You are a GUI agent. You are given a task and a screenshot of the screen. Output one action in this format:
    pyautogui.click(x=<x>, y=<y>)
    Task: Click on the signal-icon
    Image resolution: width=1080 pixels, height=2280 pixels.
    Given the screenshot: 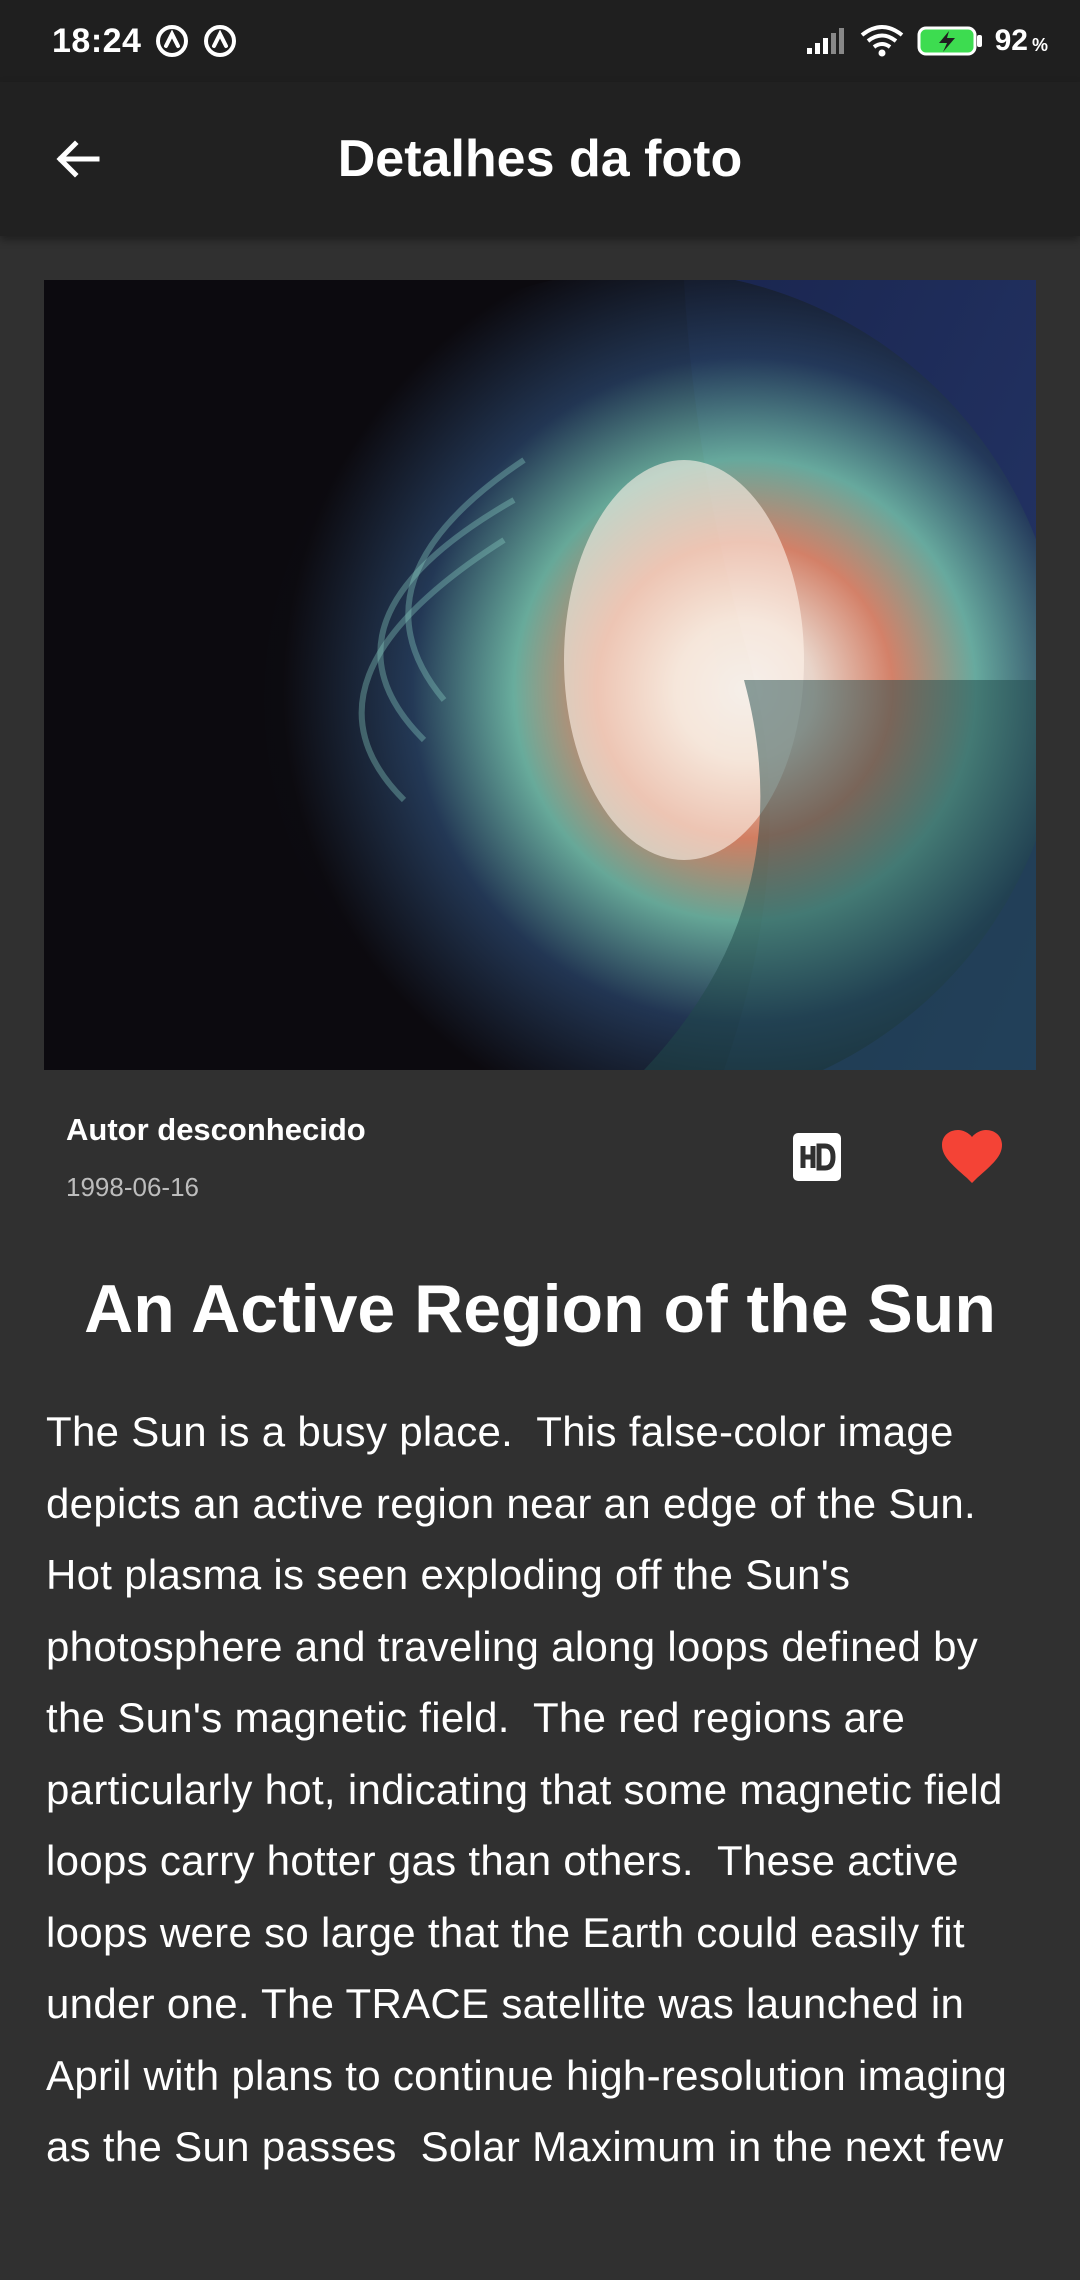 What is the action you would take?
    pyautogui.click(x=825, y=41)
    